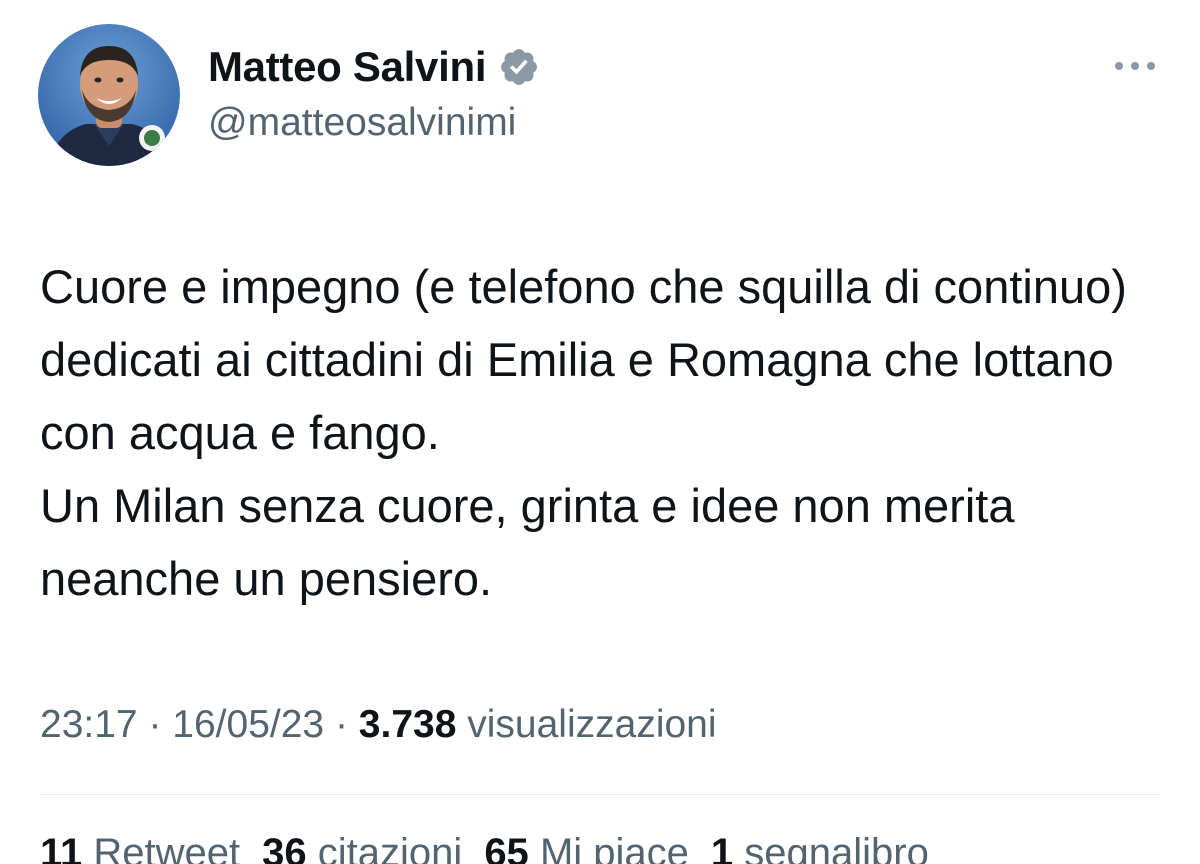 The image size is (1200, 864). Describe the element at coordinates (614, 847) in the screenshot. I see `likes-label: Mi piace` at that location.